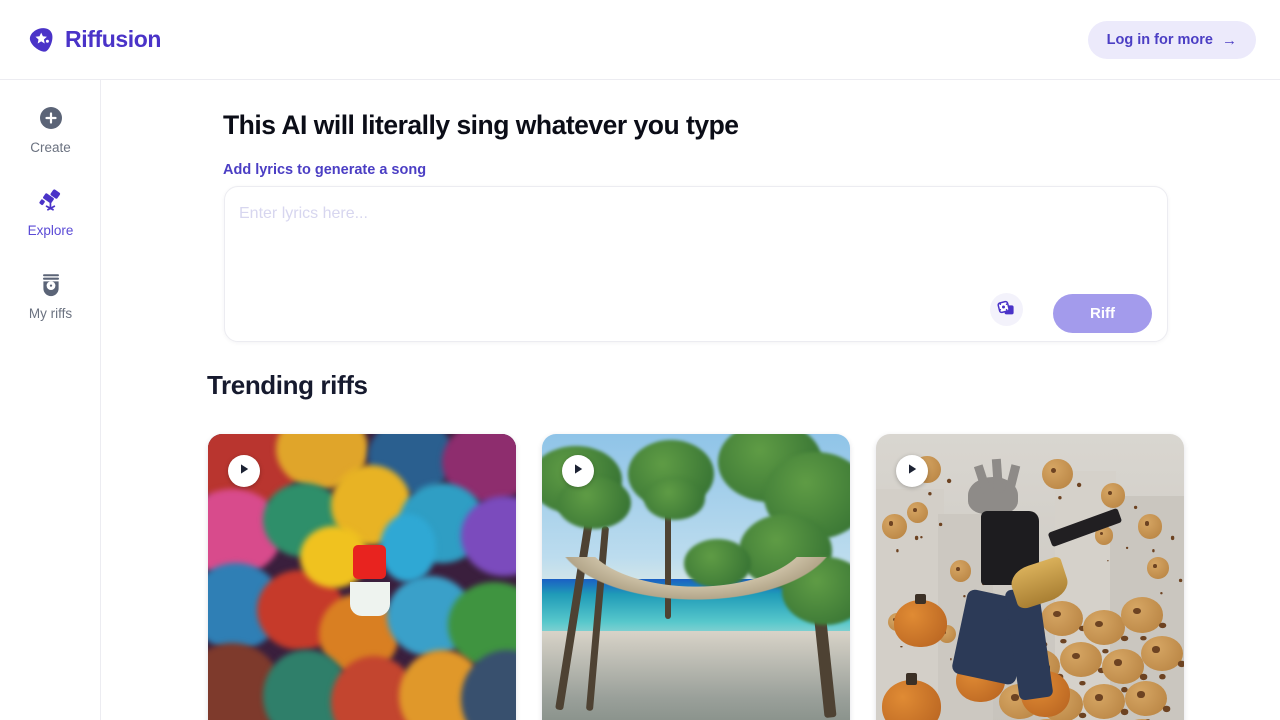  Describe the element at coordinates (325, 170) in the screenshot. I see `lyrics-section-label: Add lyrics to generate a song` at that location.